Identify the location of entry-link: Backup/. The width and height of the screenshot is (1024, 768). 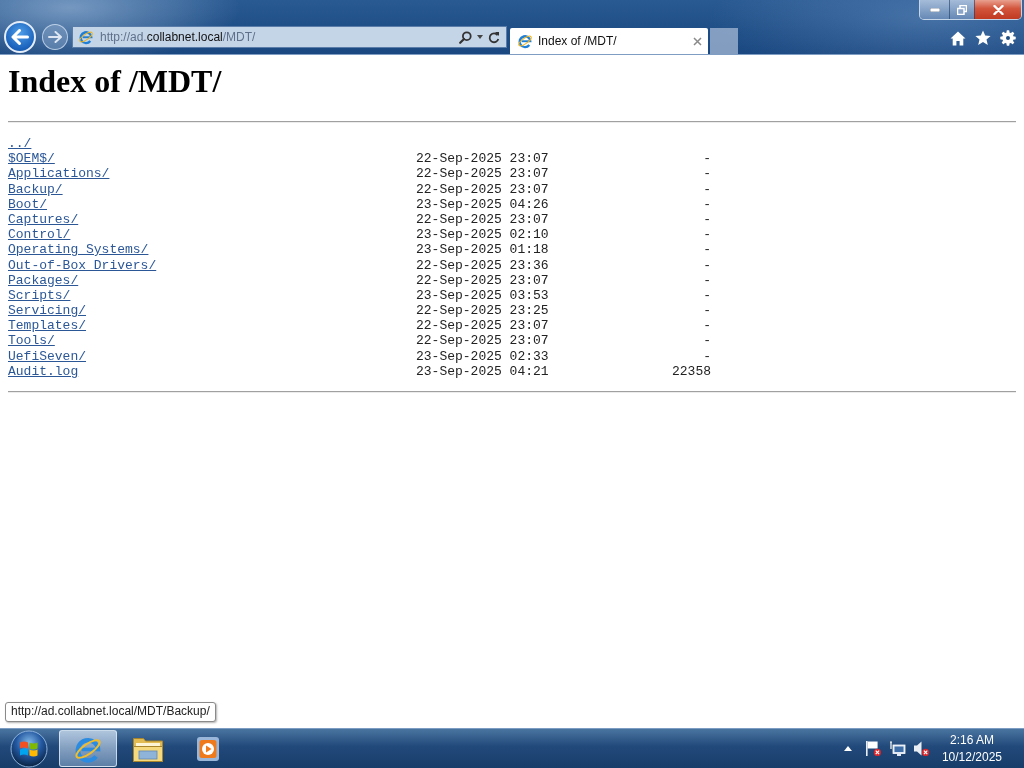
(35, 189).